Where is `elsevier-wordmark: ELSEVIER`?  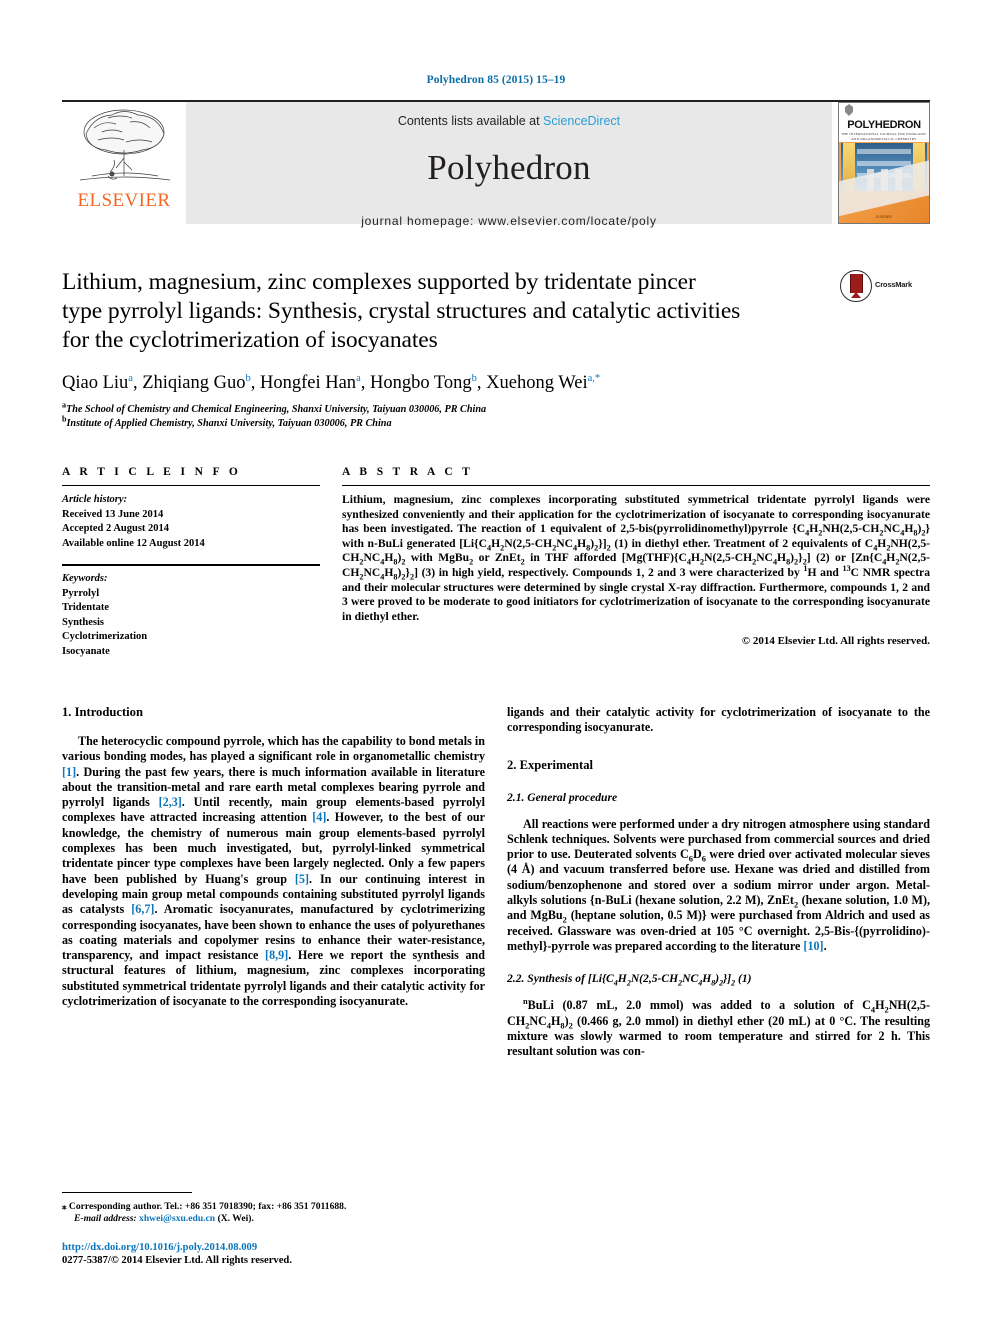 elsevier-wordmark: ELSEVIER is located at coordinates (124, 200).